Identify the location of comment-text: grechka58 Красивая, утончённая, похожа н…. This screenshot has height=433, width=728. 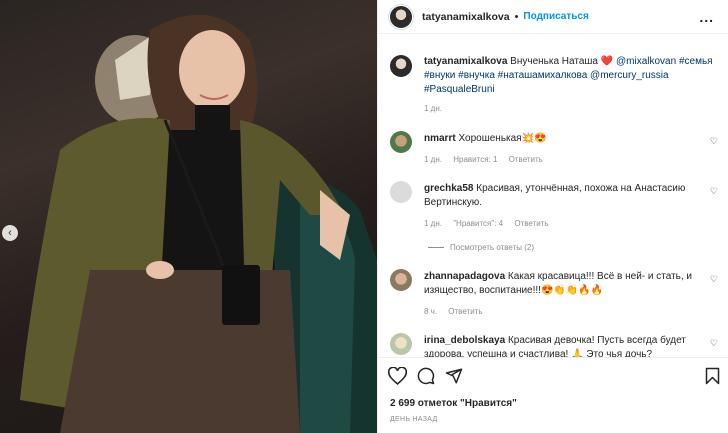
(574, 196).